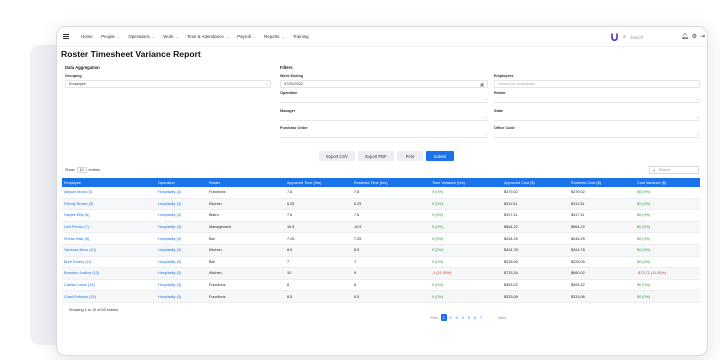 The height and width of the screenshot is (360, 720). I want to click on rostered-cost-cell: $228.05, so click(578, 261).